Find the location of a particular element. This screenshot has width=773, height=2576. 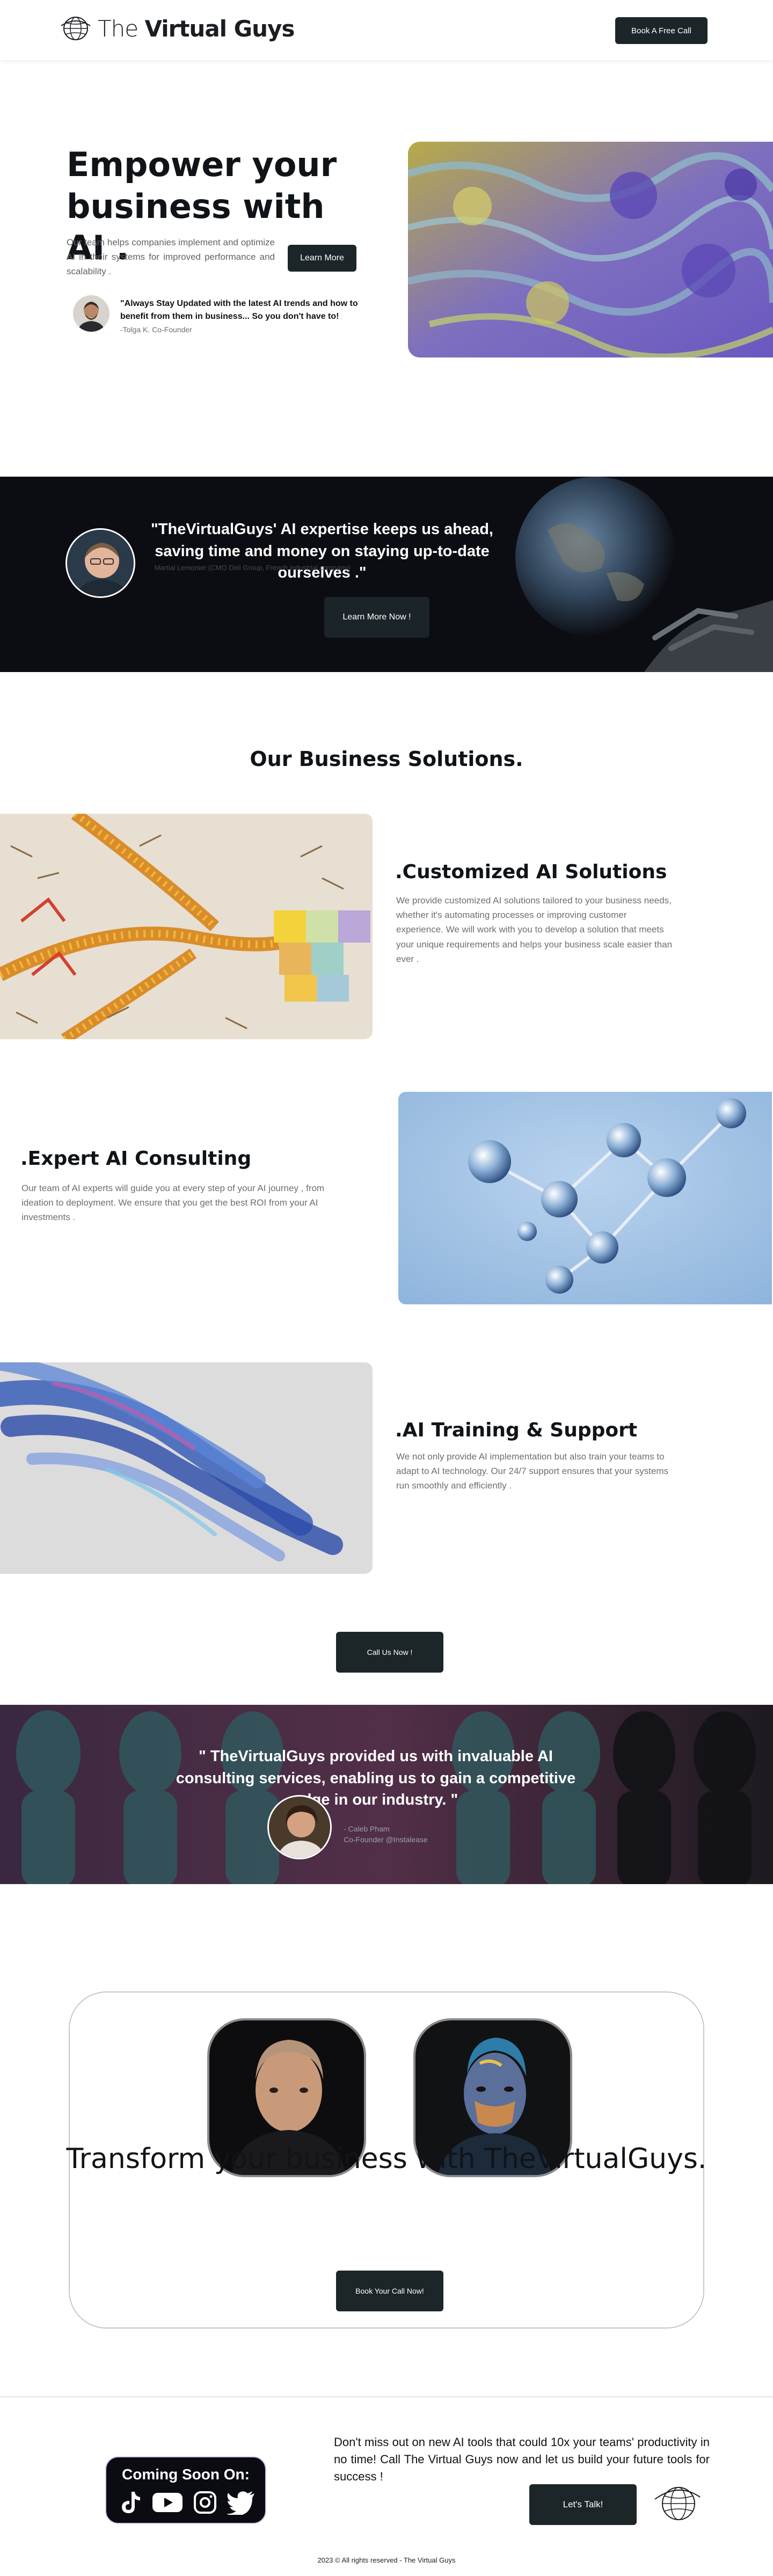

call-us-now-button: Call Us Now ! is located at coordinates (389, 1652).